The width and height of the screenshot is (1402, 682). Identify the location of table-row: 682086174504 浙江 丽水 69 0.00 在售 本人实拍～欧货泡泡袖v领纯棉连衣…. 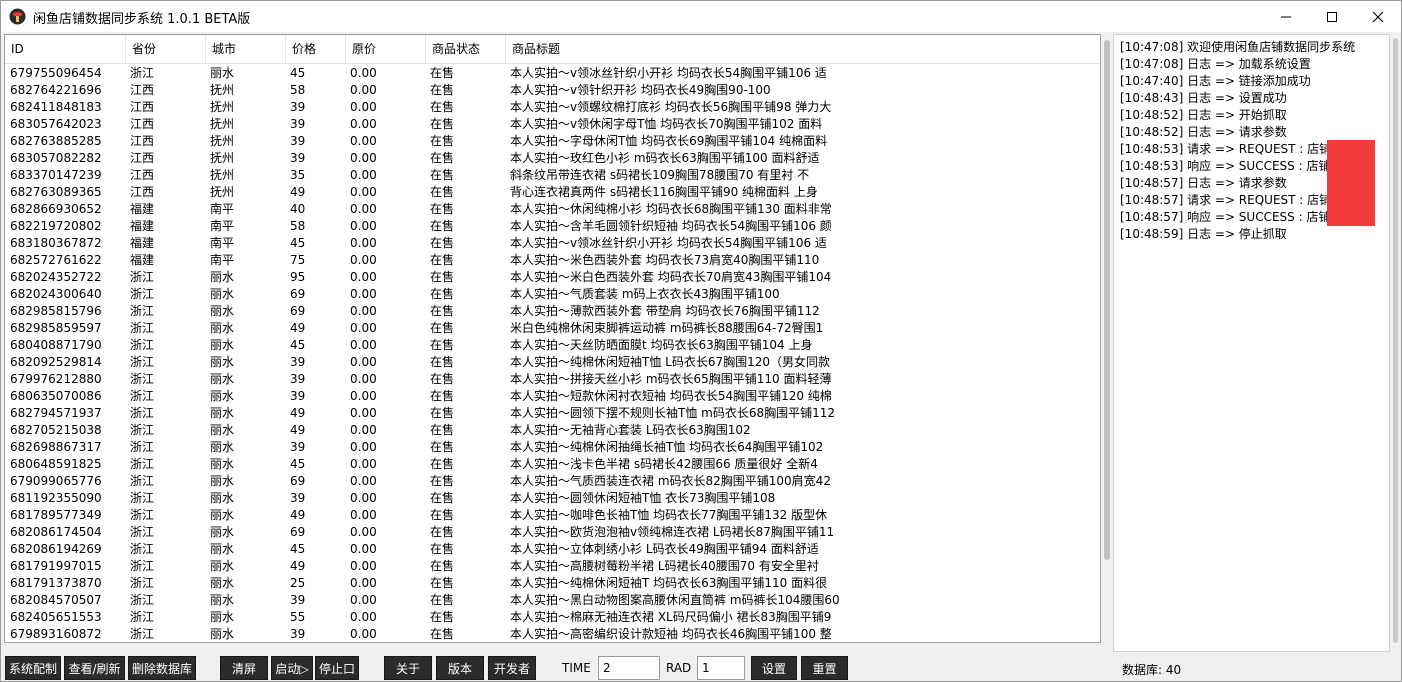
(552, 532).